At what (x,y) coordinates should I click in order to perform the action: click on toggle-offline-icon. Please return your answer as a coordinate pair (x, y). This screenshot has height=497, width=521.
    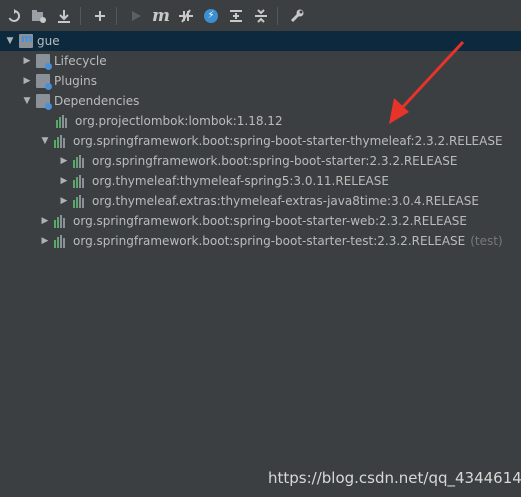
    Looking at the image, I should click on (186, 16).